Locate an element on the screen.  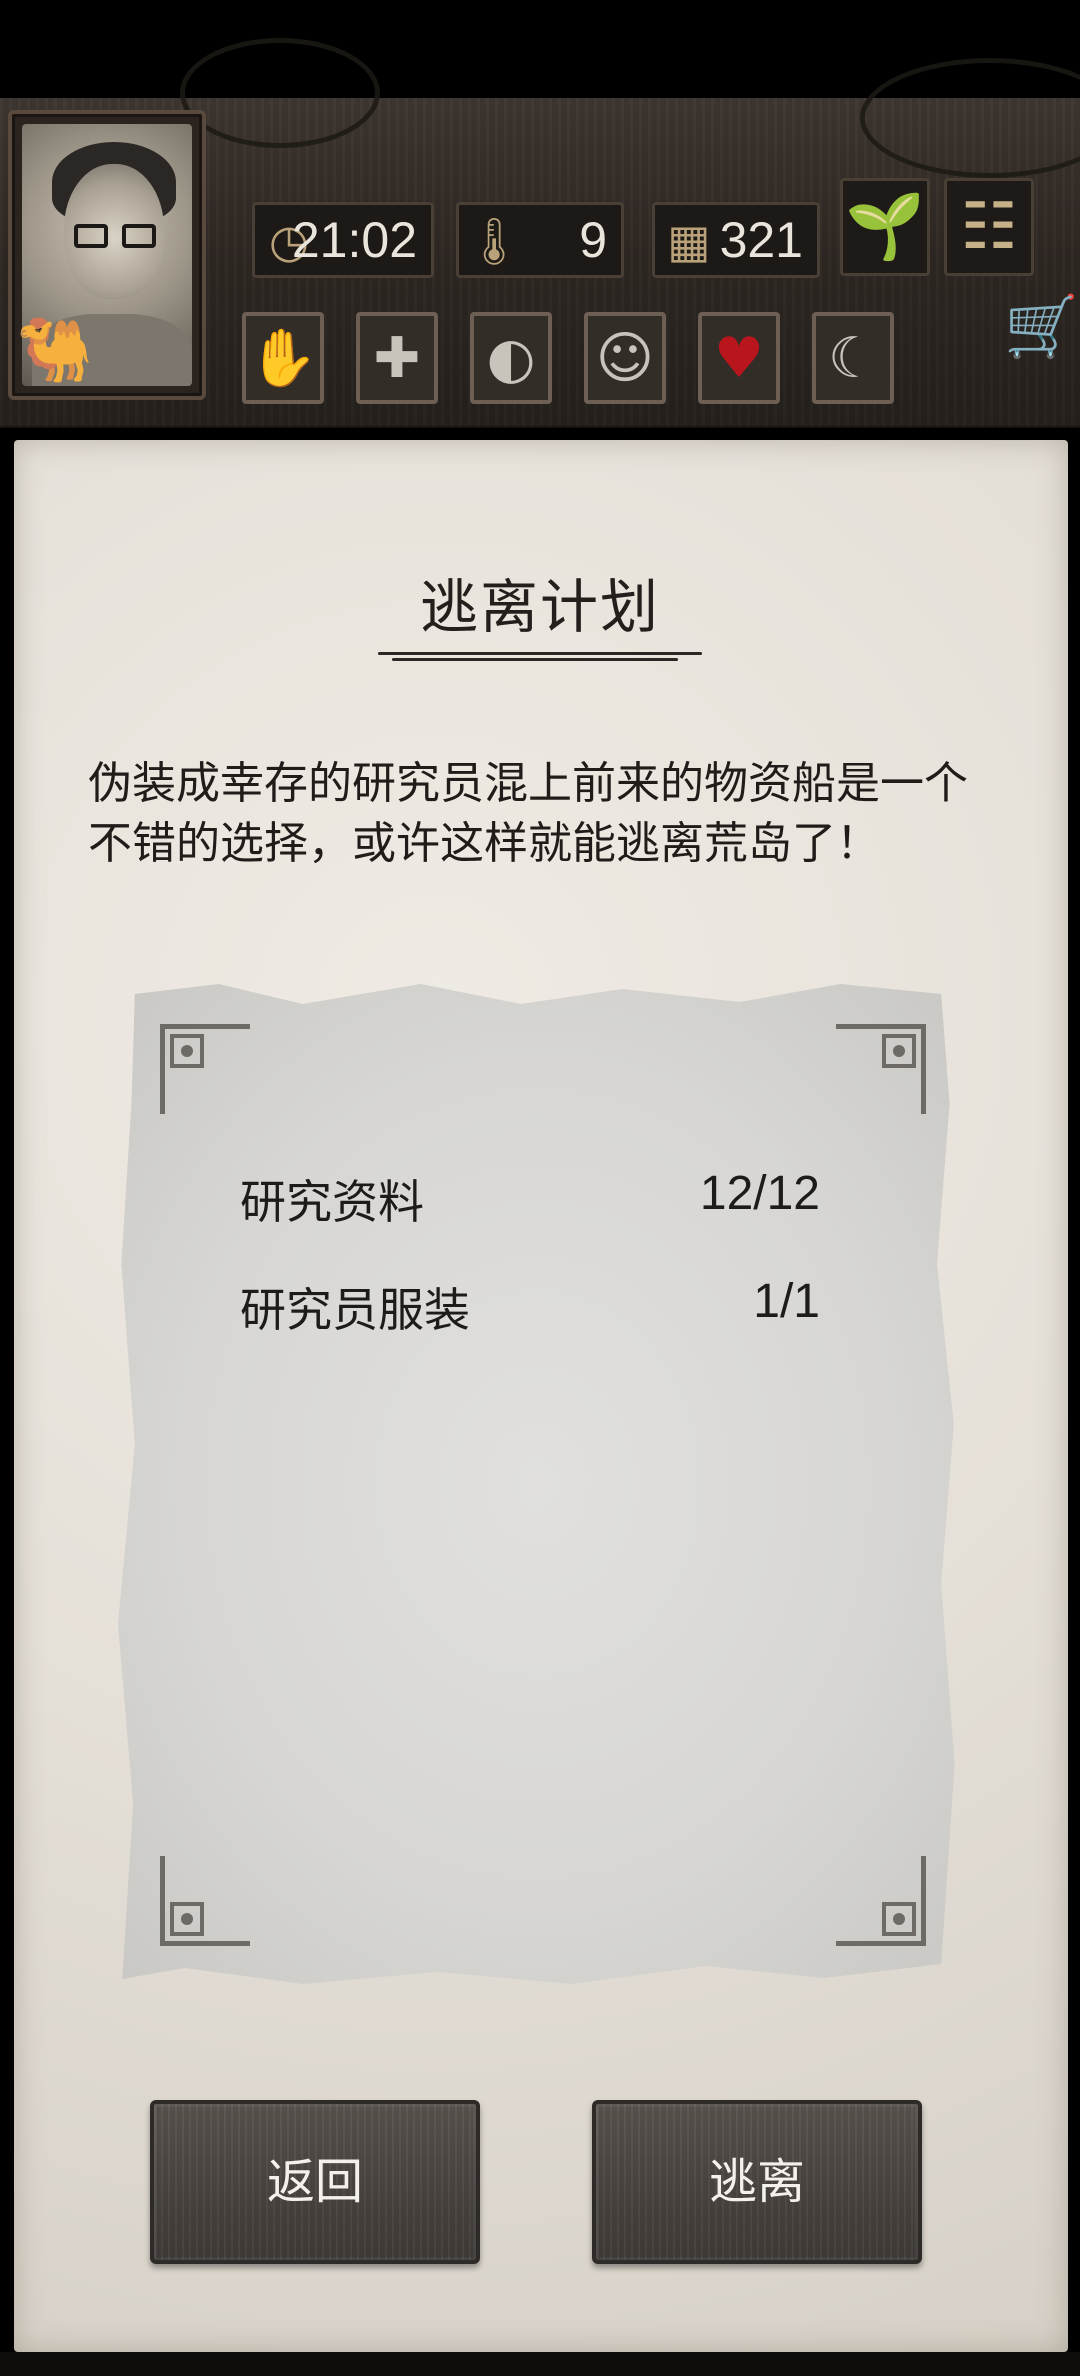
escape-button-label: 逃离 is located at coordinates (756, 2182).